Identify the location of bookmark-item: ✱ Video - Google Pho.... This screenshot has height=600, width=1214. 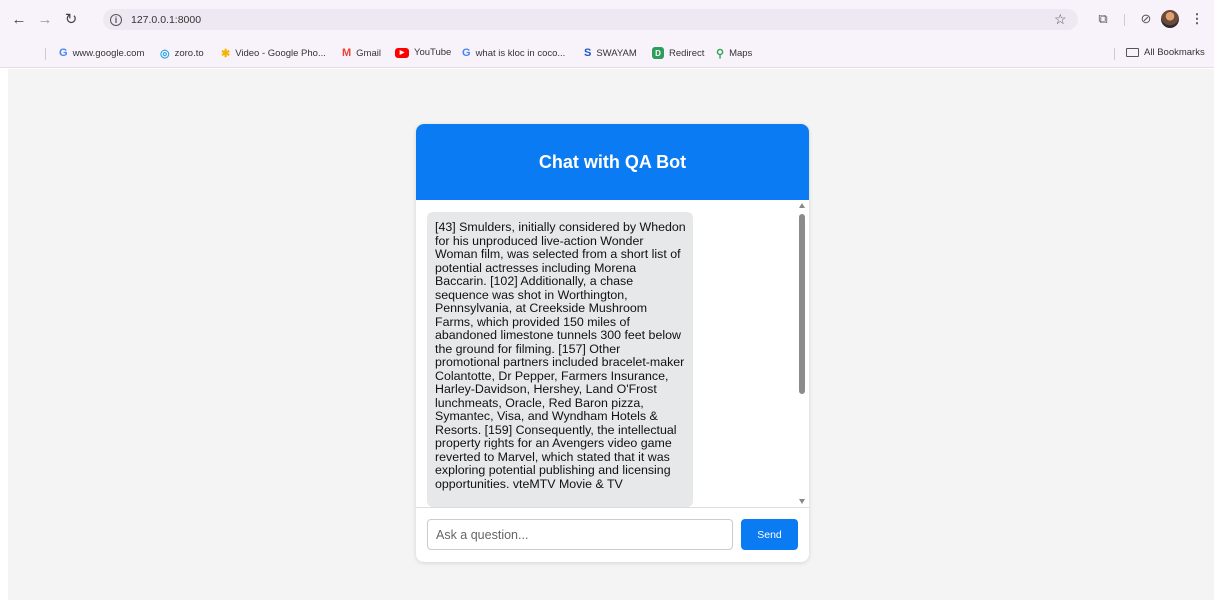
(273, 53).